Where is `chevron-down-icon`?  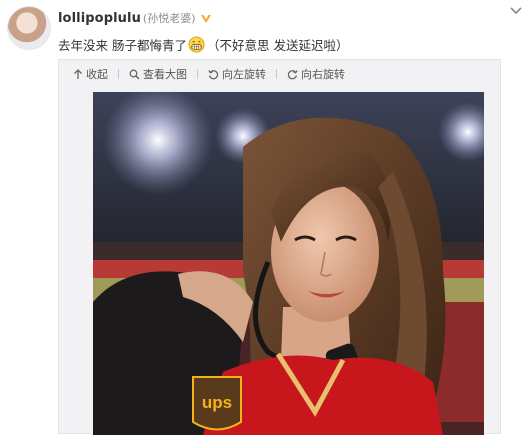
chevron-down-icon is located at coordinates (516, 11).